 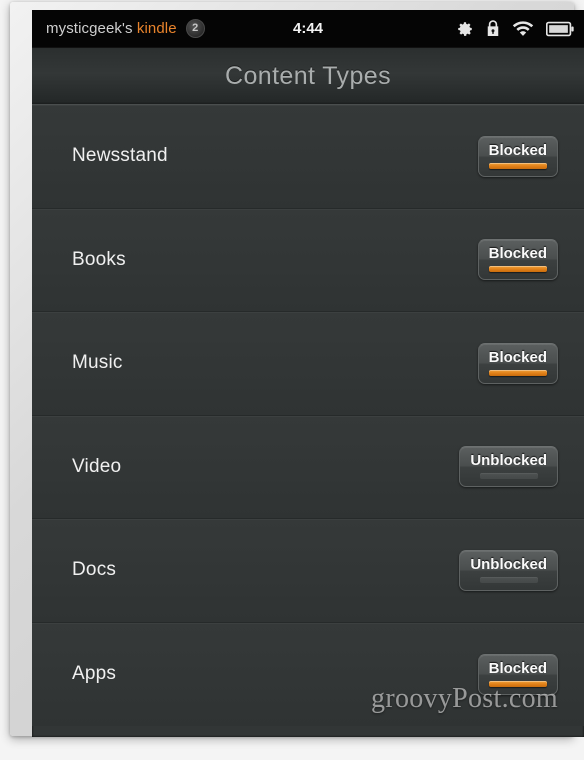 I want to click on content-type-label: Video, so click(x=97, y=466).